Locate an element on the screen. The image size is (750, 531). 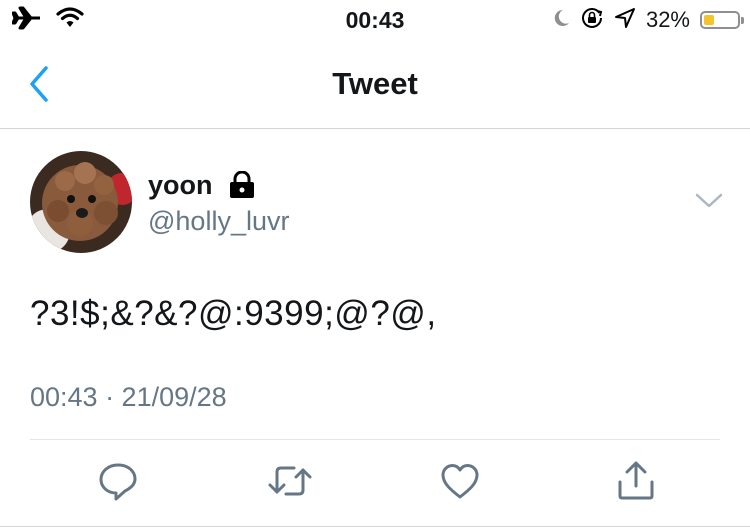
page-title: Tweet is located at coordinates (375, 83).